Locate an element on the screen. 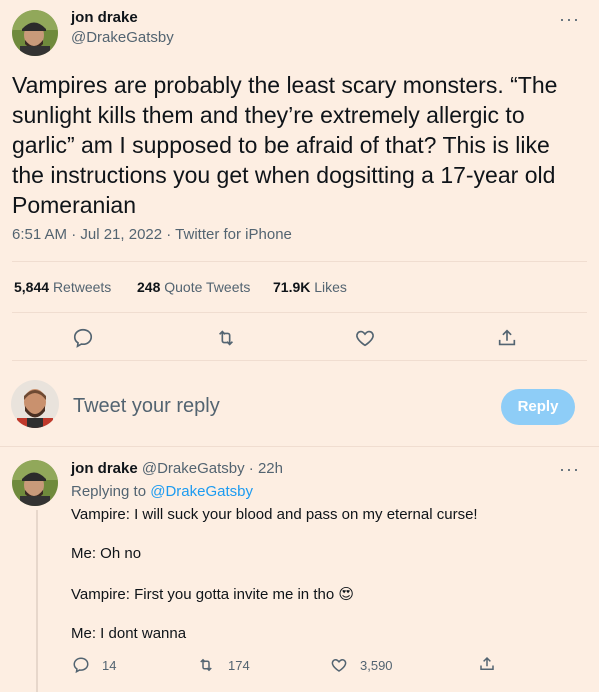 Image resolution: width=599 pixels, height=692 pixels. thread-line is located at coordinates (37, 601).